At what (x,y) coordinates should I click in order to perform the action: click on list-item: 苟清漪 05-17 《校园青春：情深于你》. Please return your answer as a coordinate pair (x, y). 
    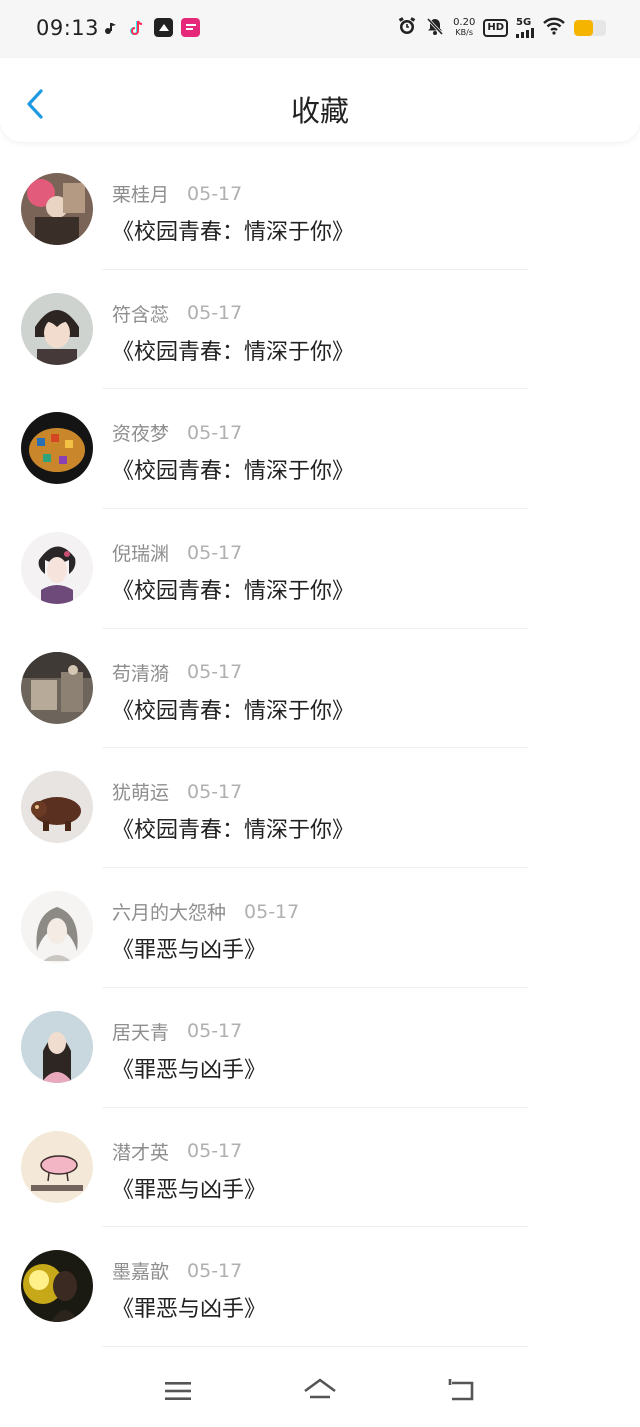
    Looking at the image, I should click on (320, 689).